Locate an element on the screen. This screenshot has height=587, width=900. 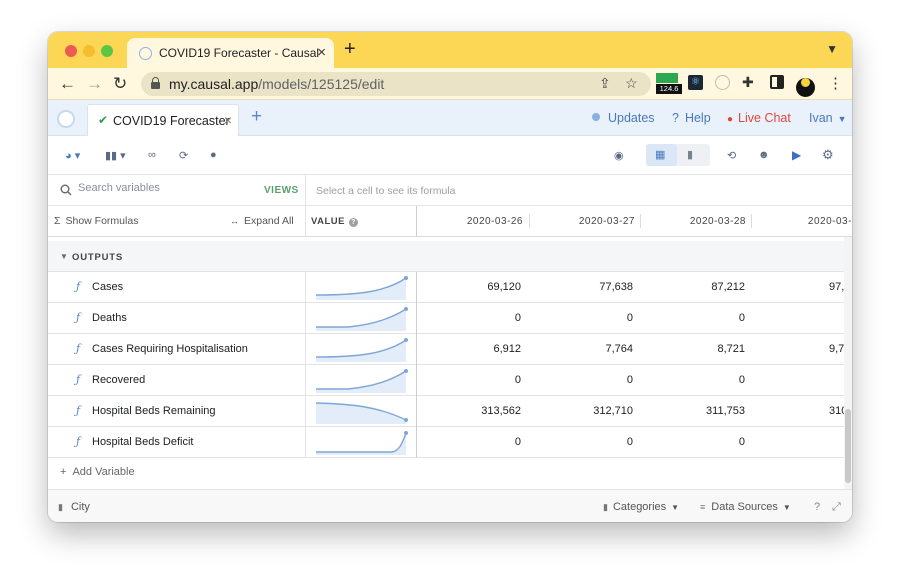
extension-counter: 124.6 is located at coordinates (669, 83).